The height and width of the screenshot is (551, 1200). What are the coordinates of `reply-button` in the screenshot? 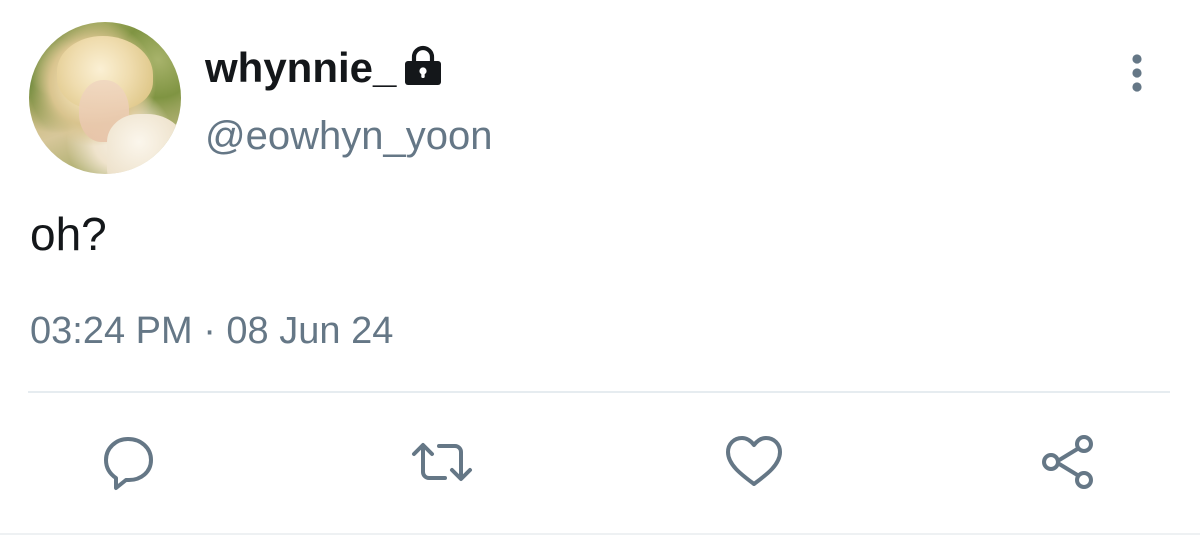 It's located at (131, 462).